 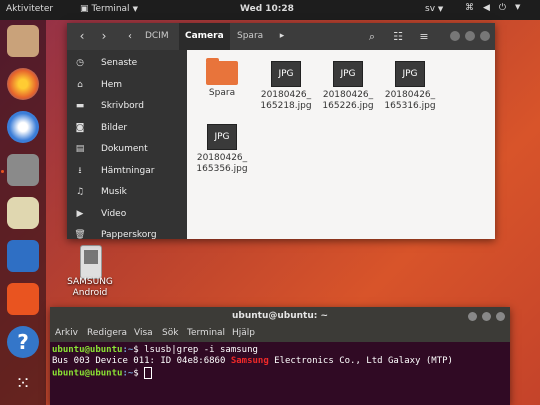 I want to click on view-toggle-icon: ☷, so click(x=398, y=36).